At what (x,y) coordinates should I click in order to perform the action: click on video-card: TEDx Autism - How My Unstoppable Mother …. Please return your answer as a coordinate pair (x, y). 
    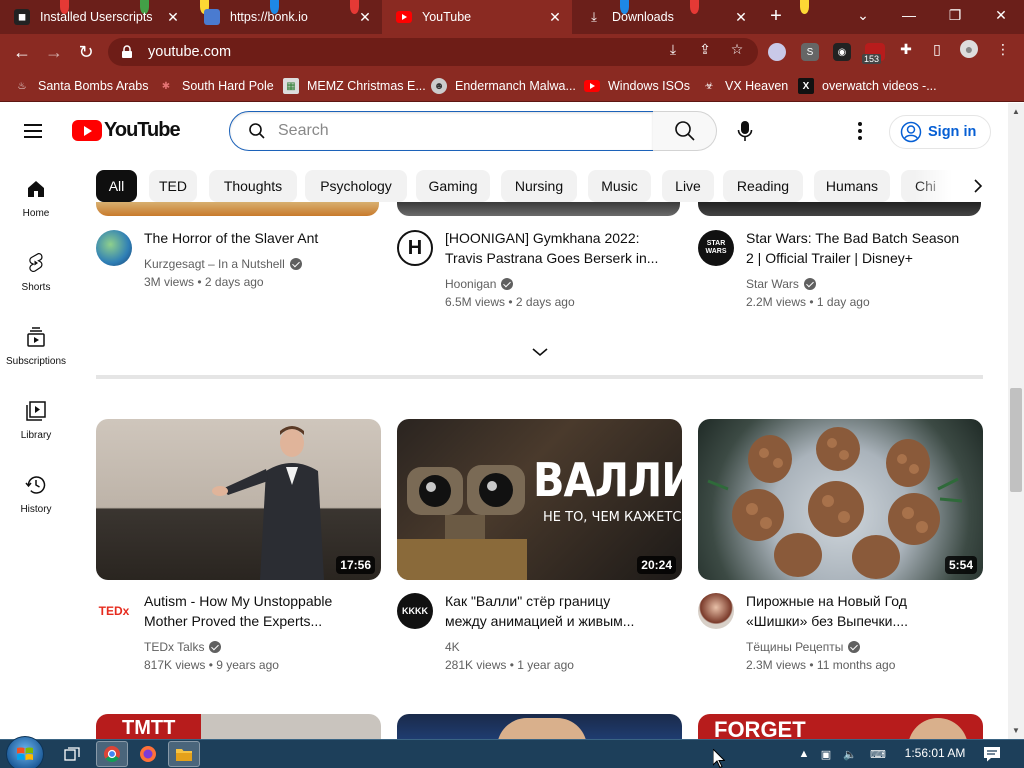
    Looking at the image, I should click on (238, 632).